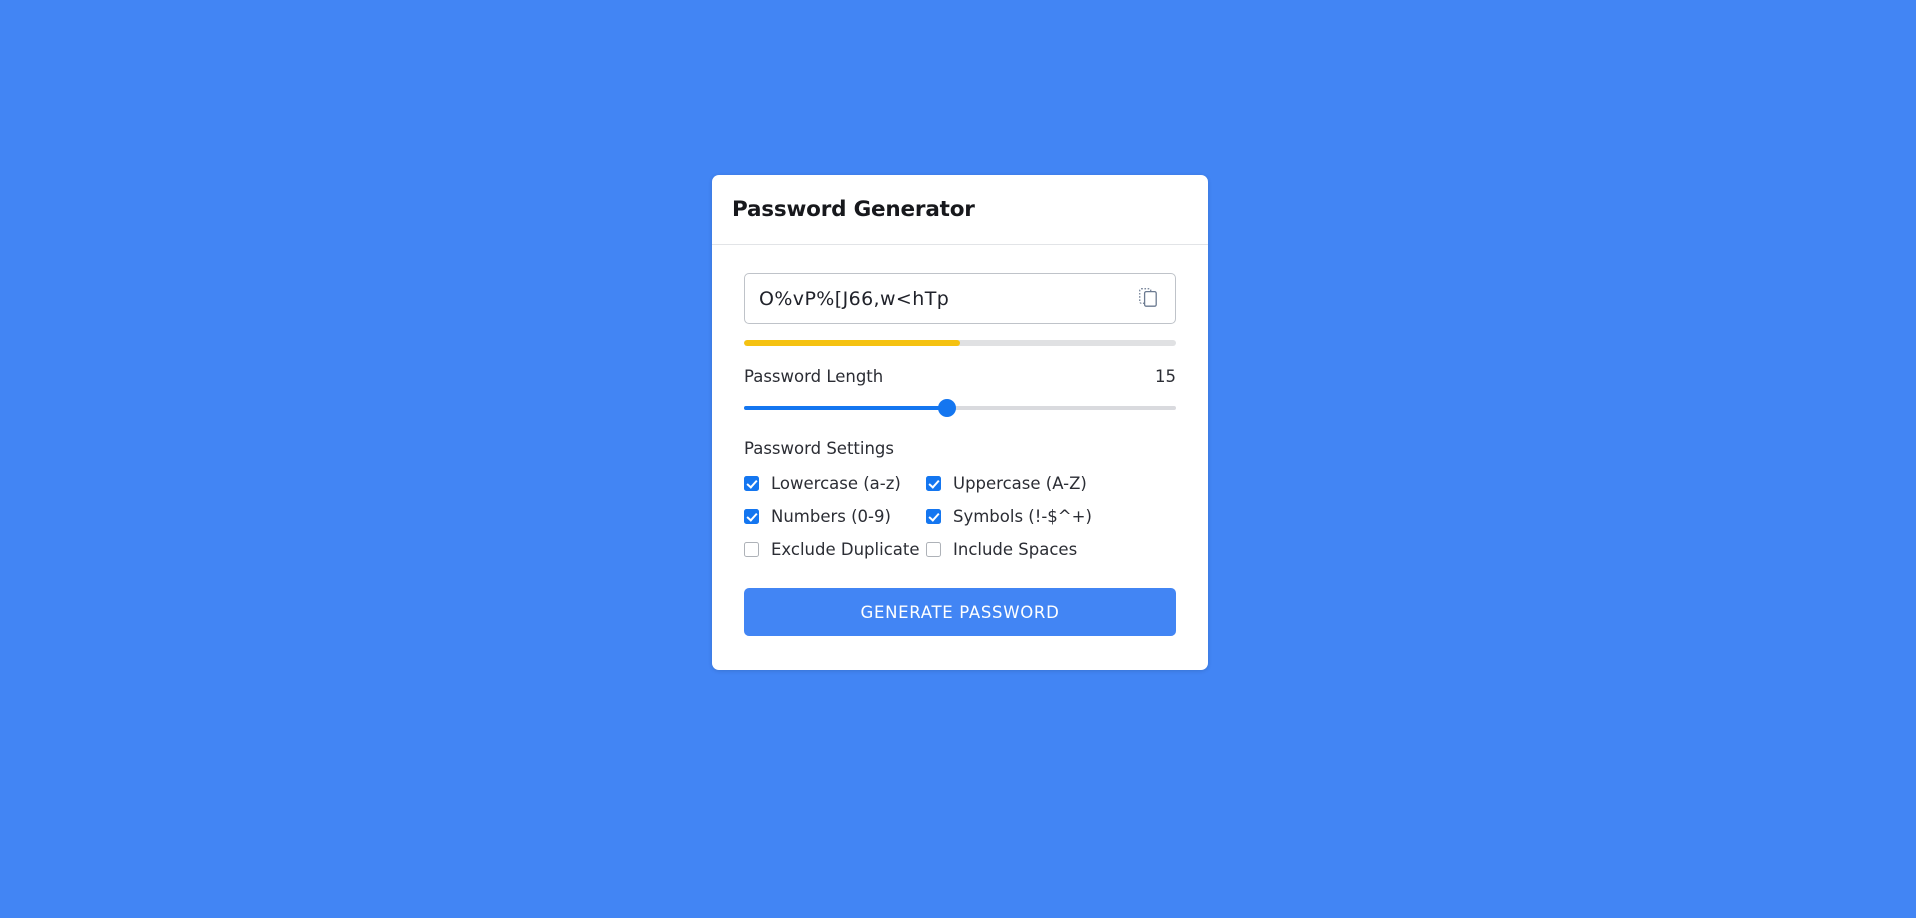  Describe the element at coordinates (933, 483) in the screenshot. I see `checkbox-uppercase` at that location.